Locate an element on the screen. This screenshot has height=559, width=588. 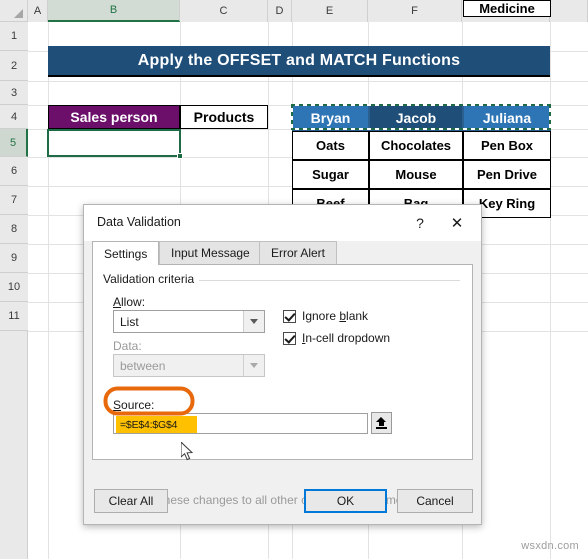
row-header-10: 10 is located at coordinates (14, 287).